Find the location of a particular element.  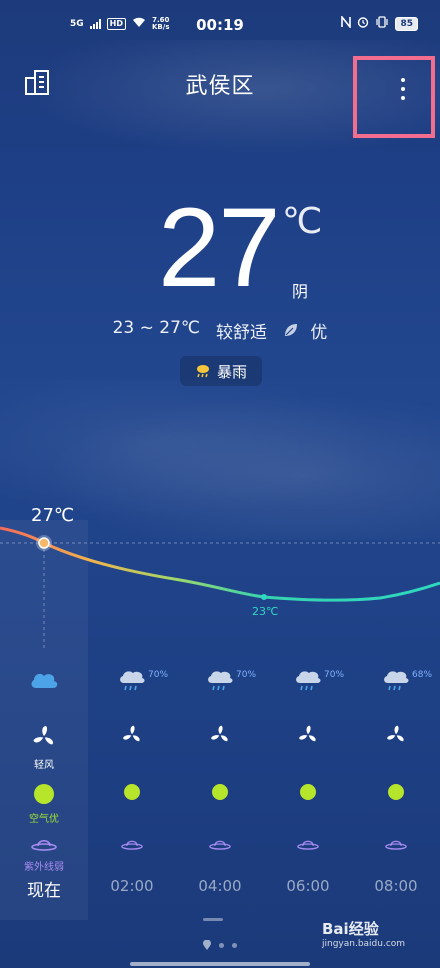

temperature-range: 23 ~ 27℃ is located at coordinates (156, 328).